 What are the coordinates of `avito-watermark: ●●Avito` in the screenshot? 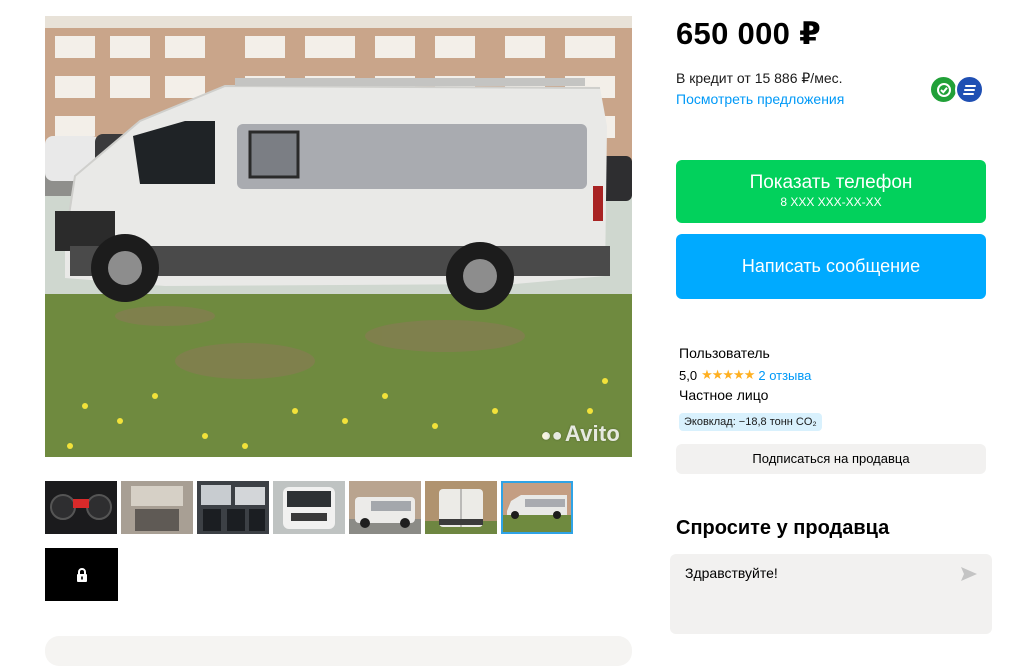 It's located at (580, 433).